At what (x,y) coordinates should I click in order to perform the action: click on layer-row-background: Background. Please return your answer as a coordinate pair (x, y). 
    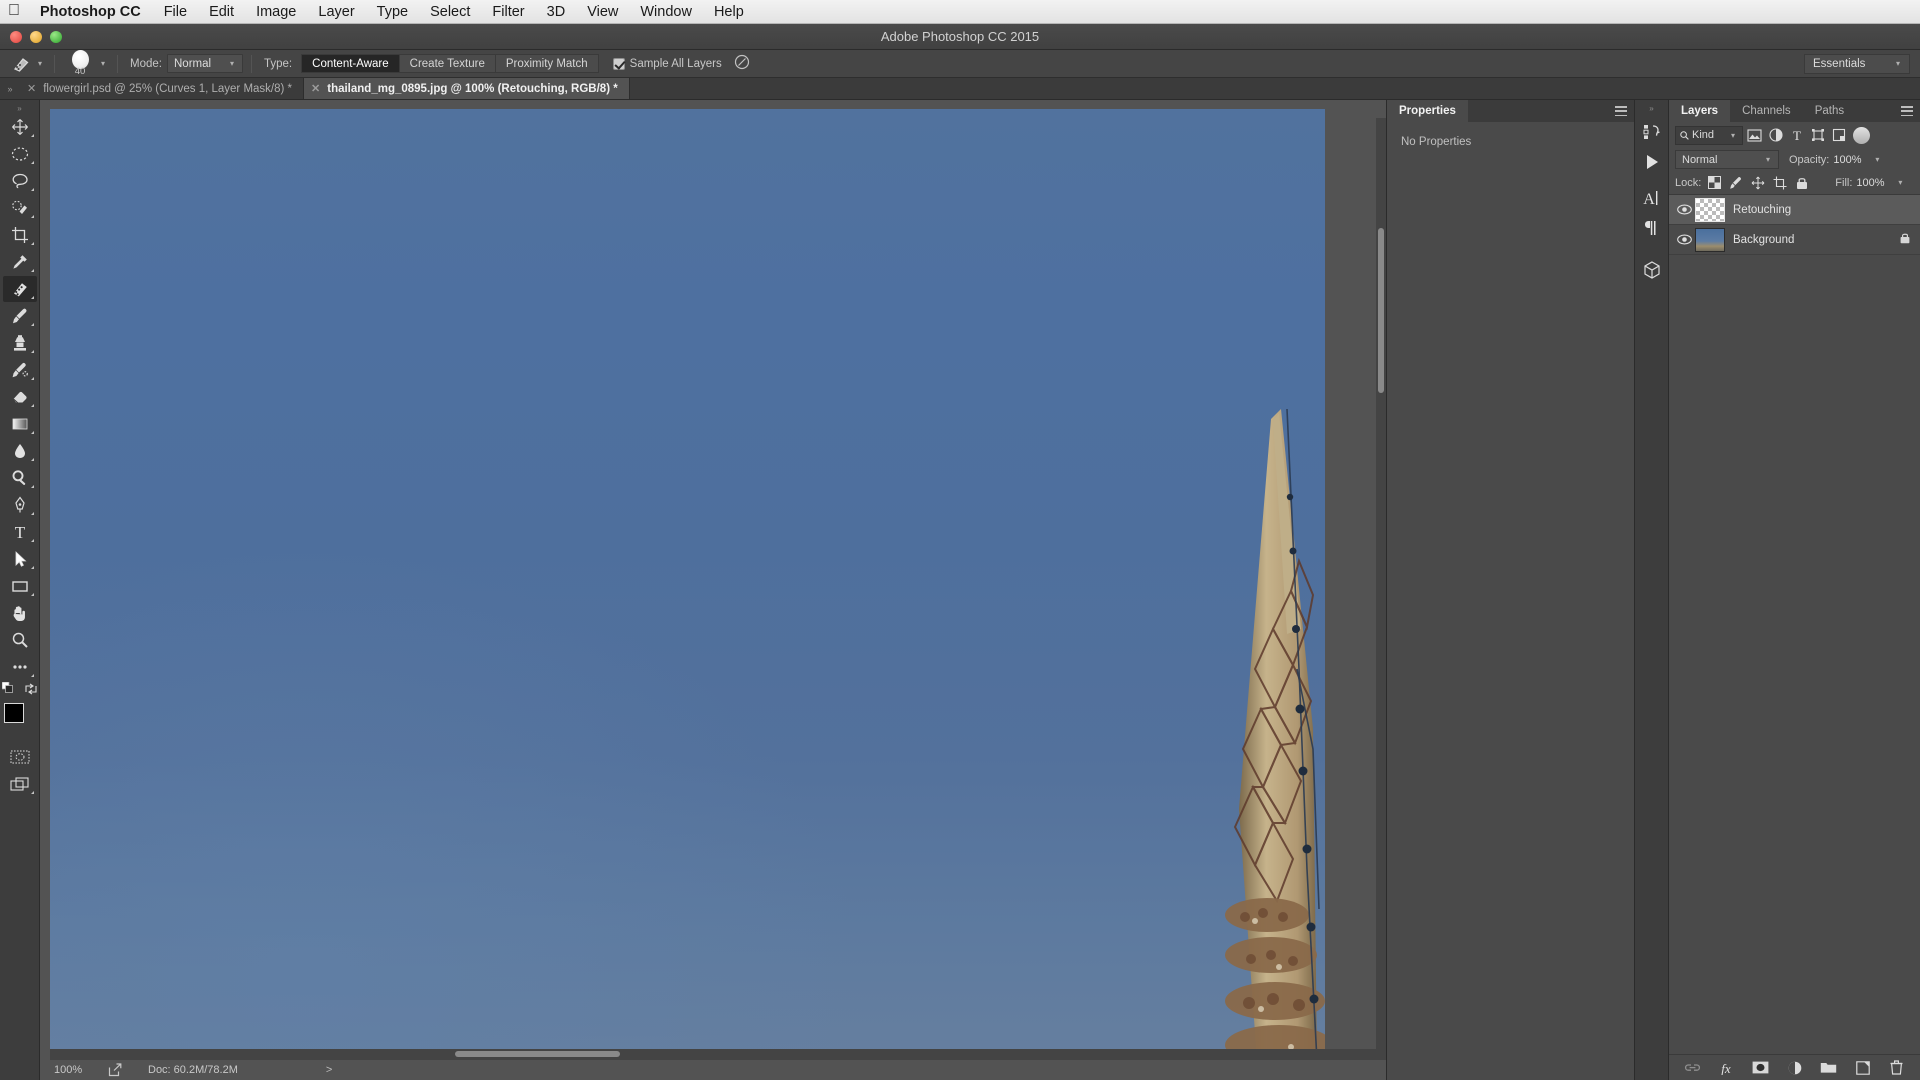
    Looking at the image, I should click on (1794, 240).